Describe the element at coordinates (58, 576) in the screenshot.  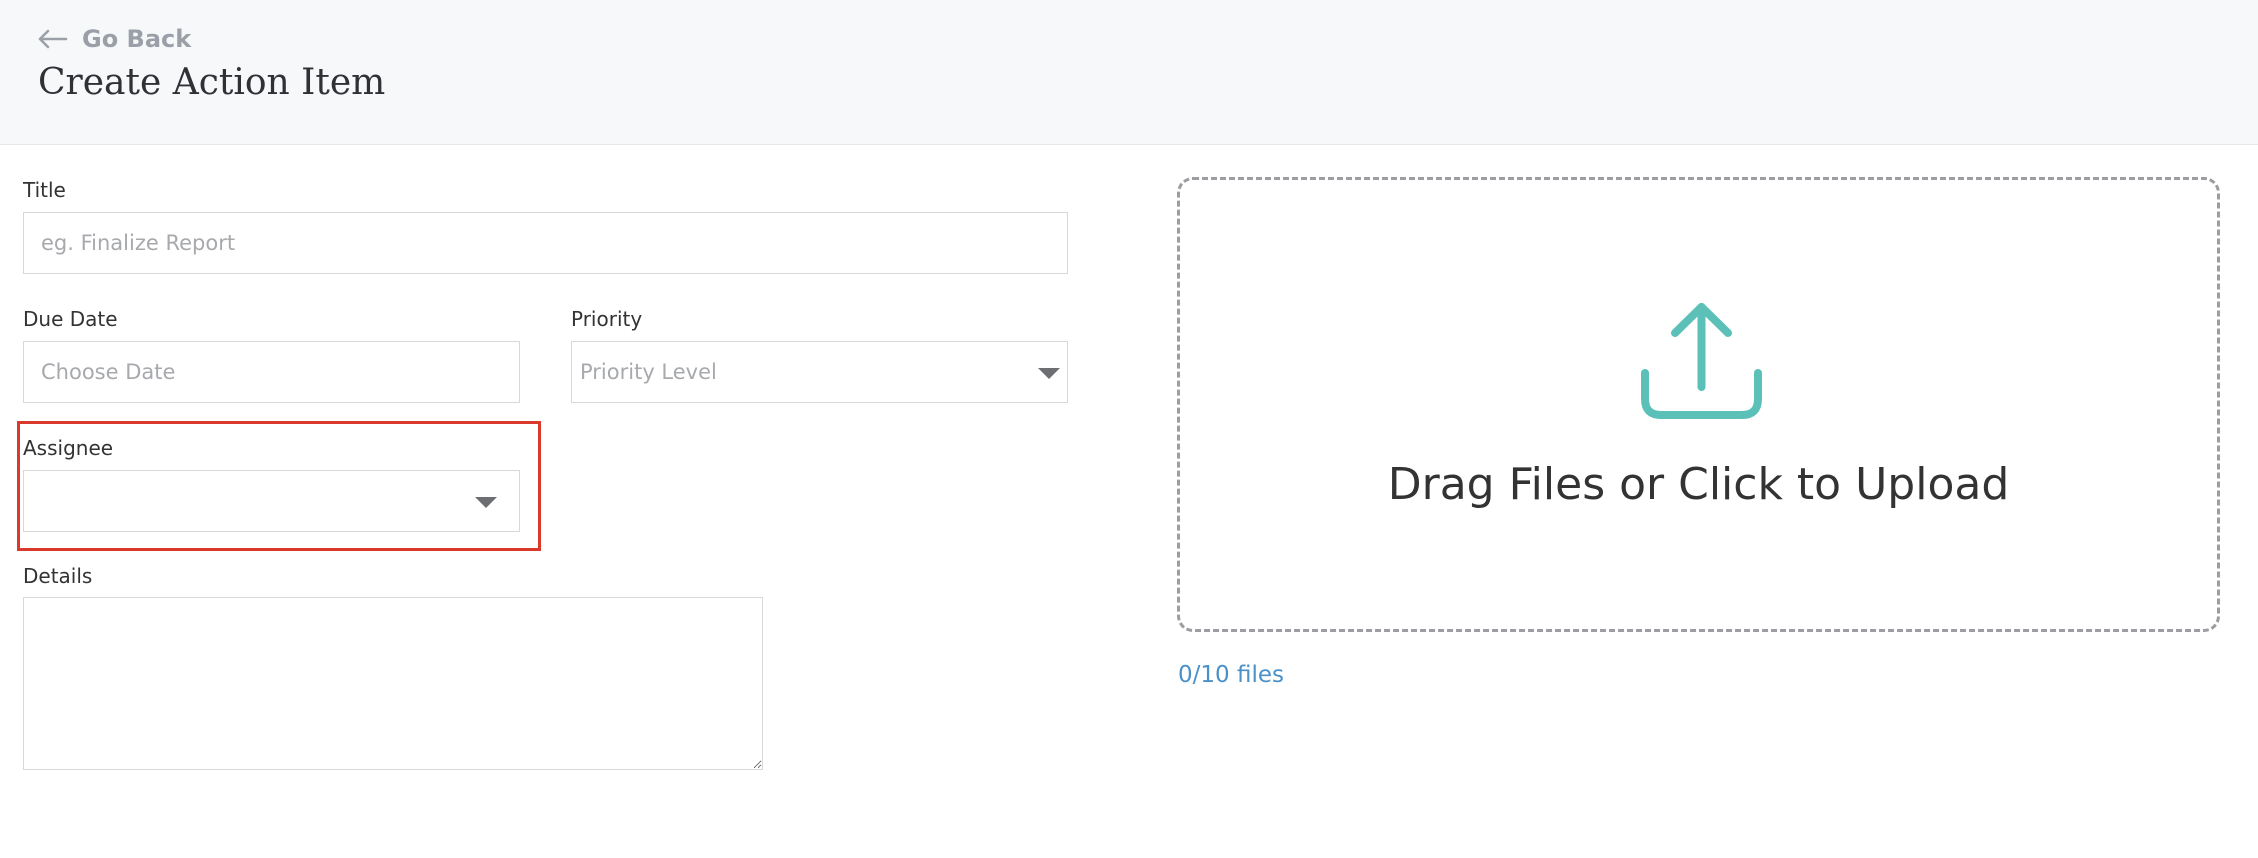
I see `details-label: Details` at that location.